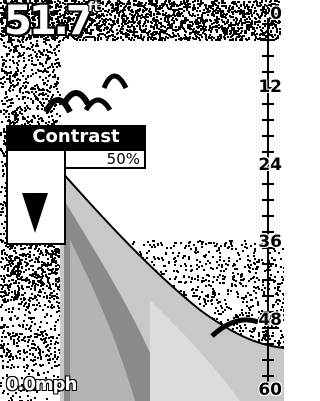  What do you see at coordinates (276, 14) in the screenshot?
I see `depth-label-0: 0` at bounding box center [276, 14].